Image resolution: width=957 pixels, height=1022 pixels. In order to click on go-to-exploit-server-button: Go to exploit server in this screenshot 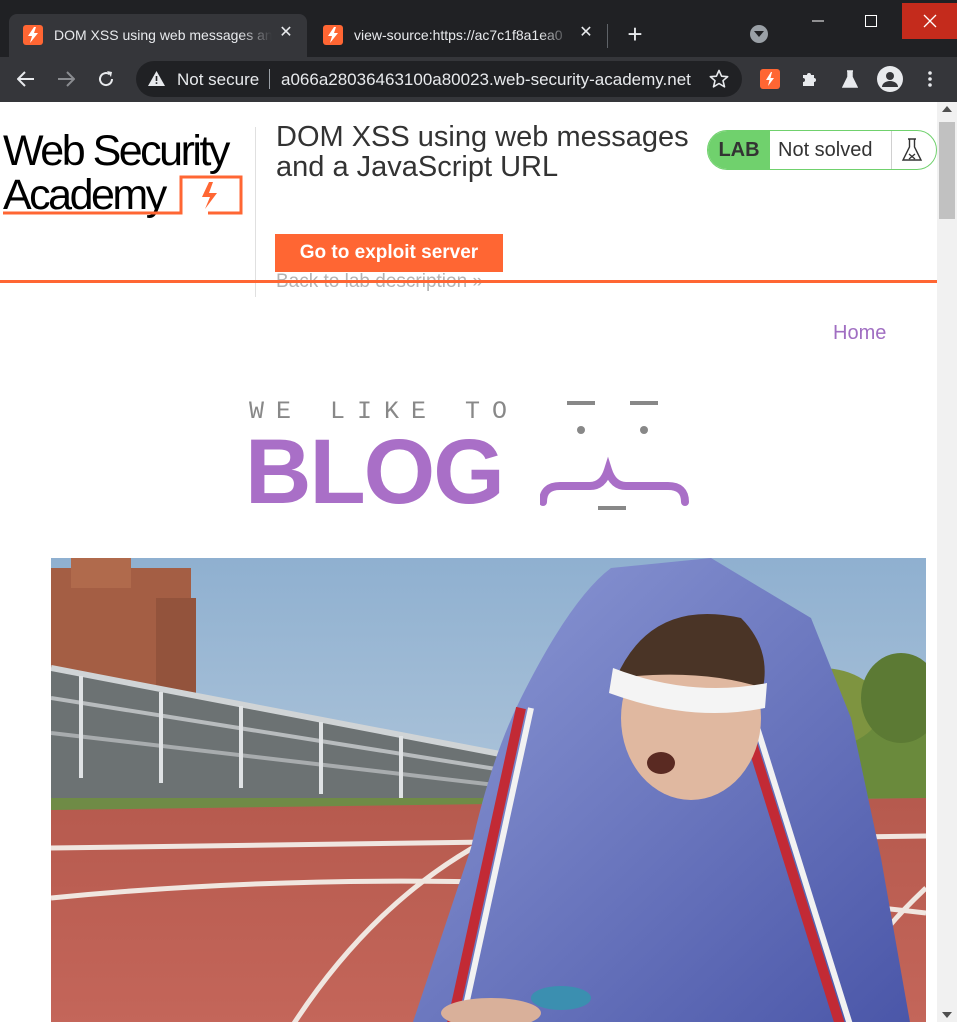, I will do `click(389, 253)`.